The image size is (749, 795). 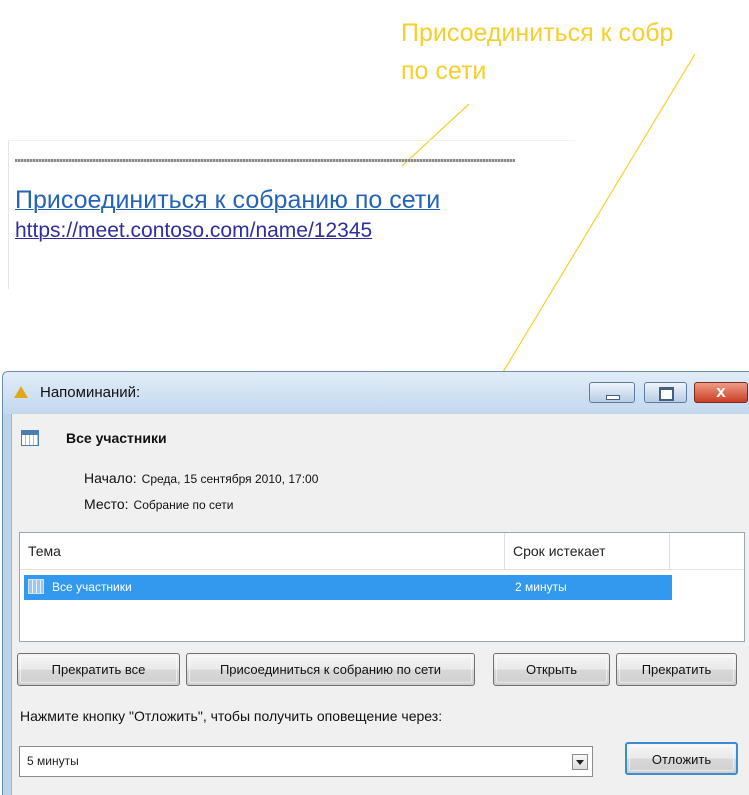 I want to click on snooze-label: Отложить, so click(x=681, y=759).